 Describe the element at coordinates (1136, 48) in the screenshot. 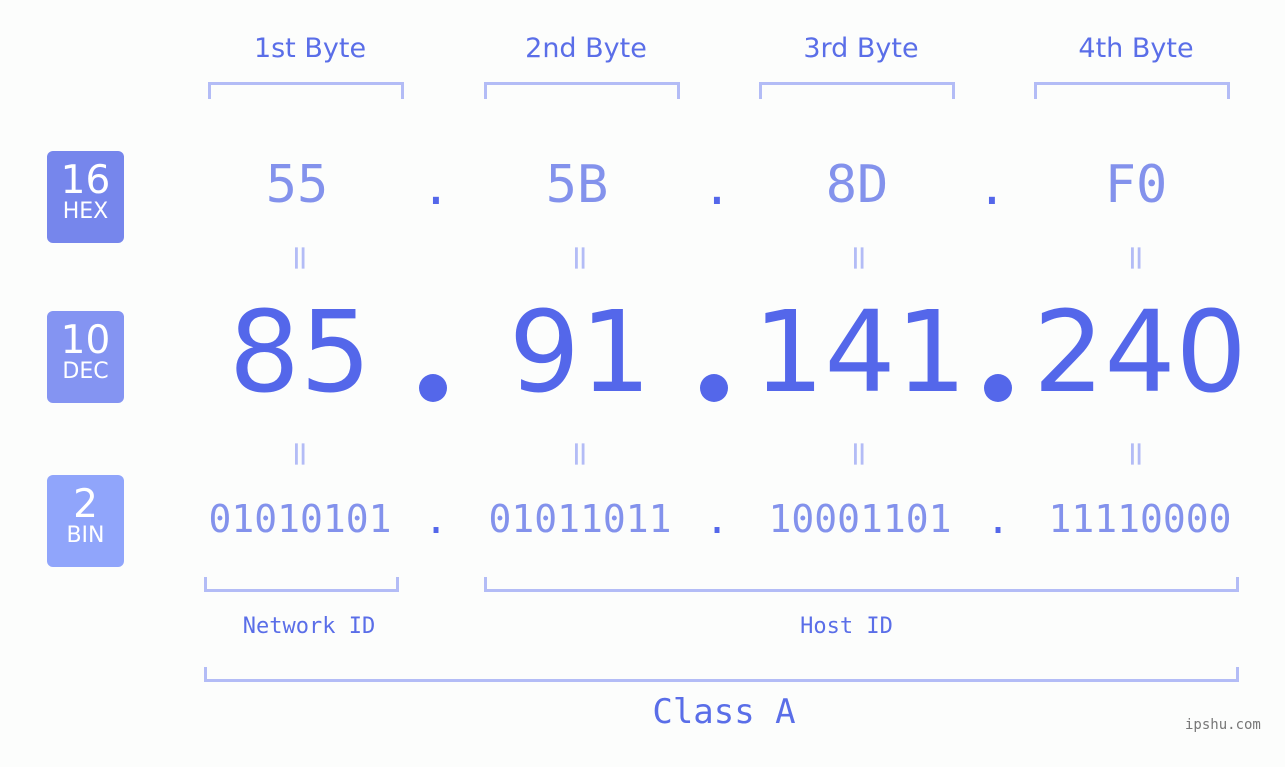

I see `byte-header-4: 4th Byte` at that location.